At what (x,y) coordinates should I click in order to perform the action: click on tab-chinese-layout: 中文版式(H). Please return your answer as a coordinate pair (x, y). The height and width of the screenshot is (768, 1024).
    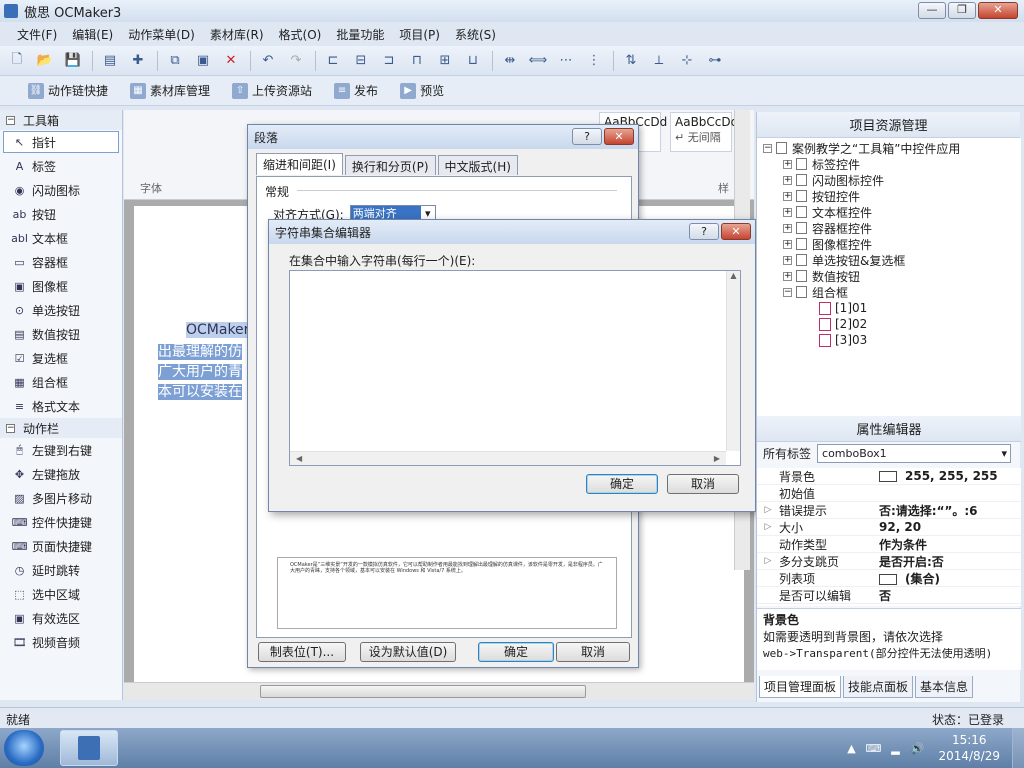
    Looking at the image, I should click on (477, 165).